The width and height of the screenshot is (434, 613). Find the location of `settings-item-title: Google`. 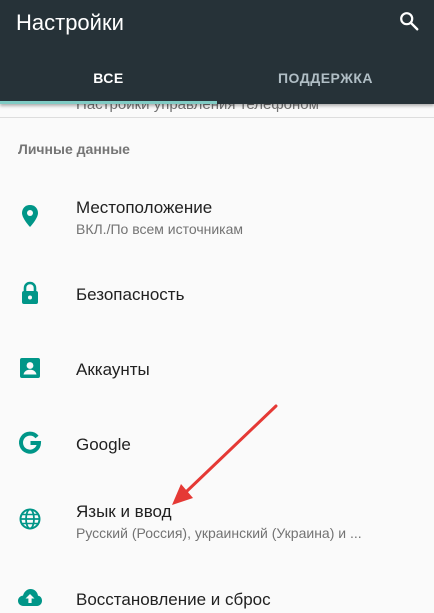

settings-item-title: Google is located at coordinates (103, 444).